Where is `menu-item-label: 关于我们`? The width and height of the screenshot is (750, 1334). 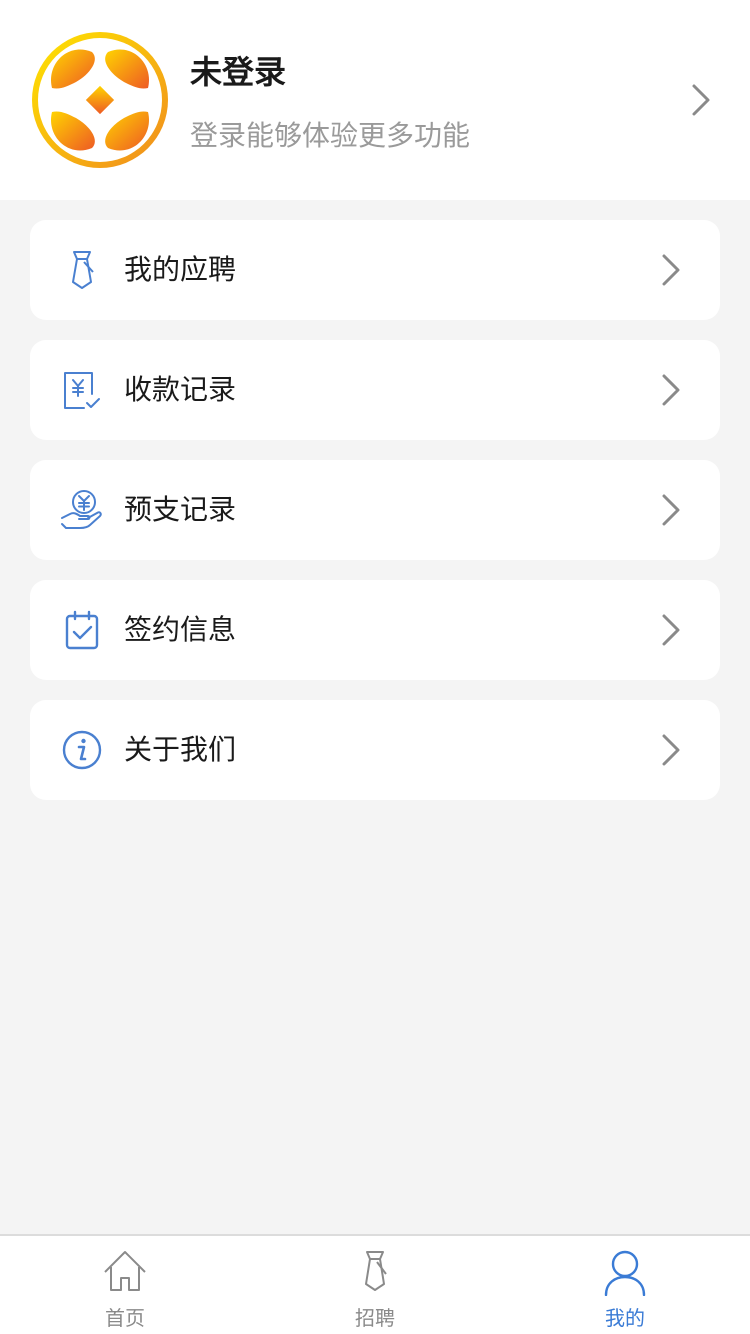 menu-item-label: 关于我们 is located at coordinates (180, 749).